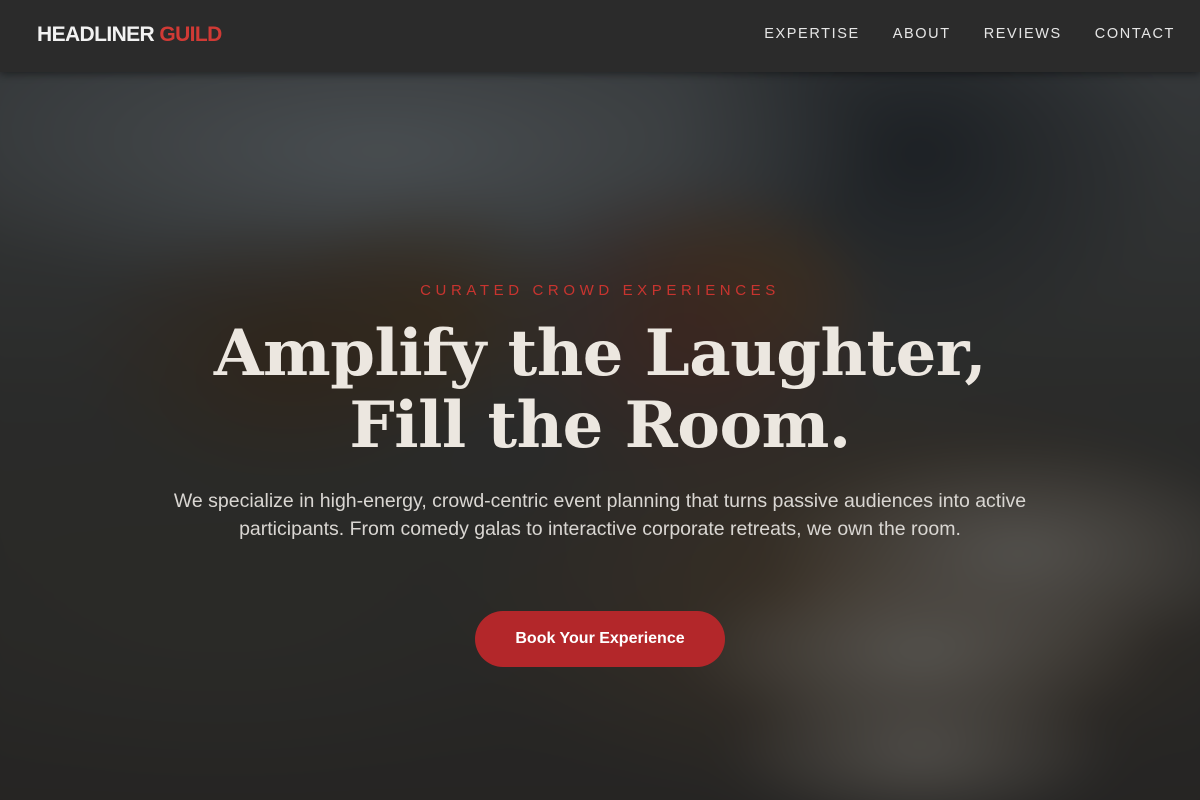 The width and height of the screenshot is (1200, 800). I want to click on book-experience-button: Book Your Experience, so click(600, 639).